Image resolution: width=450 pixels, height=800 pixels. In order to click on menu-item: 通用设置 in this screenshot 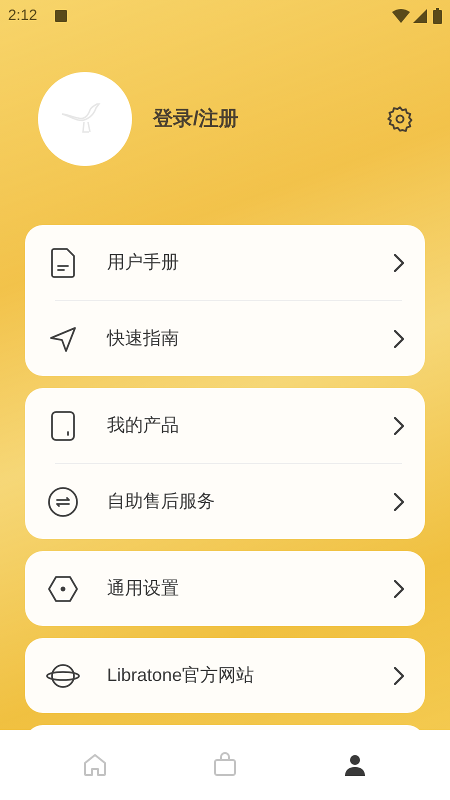, I will do `click(225, 588)`.